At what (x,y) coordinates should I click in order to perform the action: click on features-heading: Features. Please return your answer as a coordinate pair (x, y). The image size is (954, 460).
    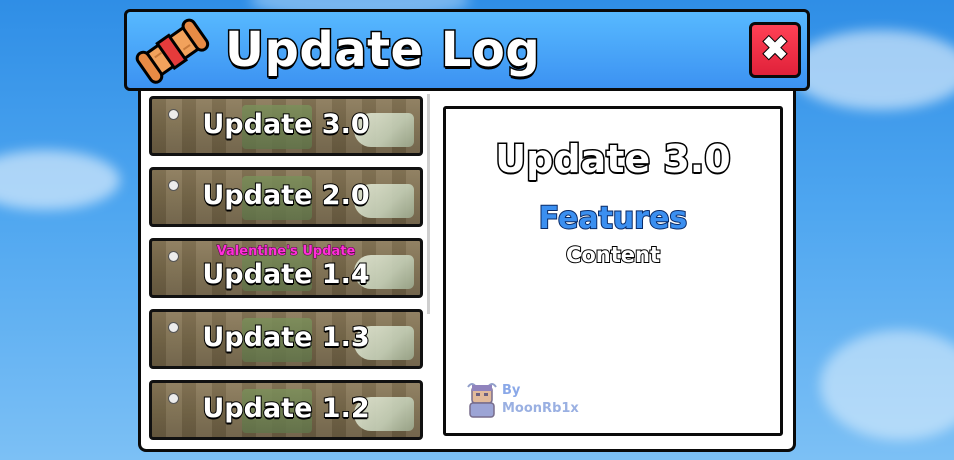
    Looking at the image, I should click on (613, 218).